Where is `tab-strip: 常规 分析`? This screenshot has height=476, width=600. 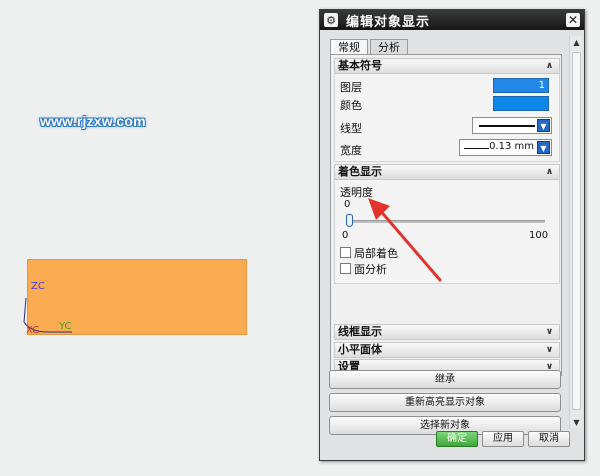
tab-strip: 常规 分析 is located at coordinates (370, 47).